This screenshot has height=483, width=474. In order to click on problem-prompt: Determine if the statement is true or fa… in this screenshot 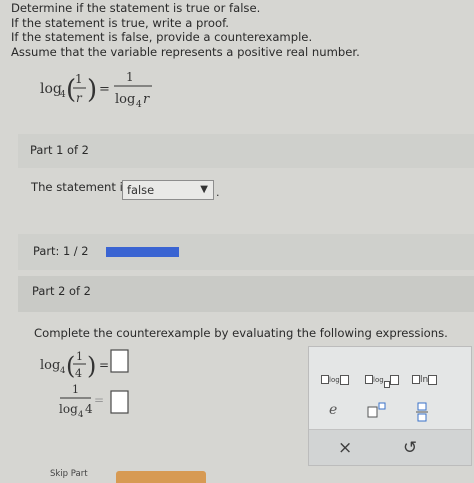, I will do `click(185, 30)`.